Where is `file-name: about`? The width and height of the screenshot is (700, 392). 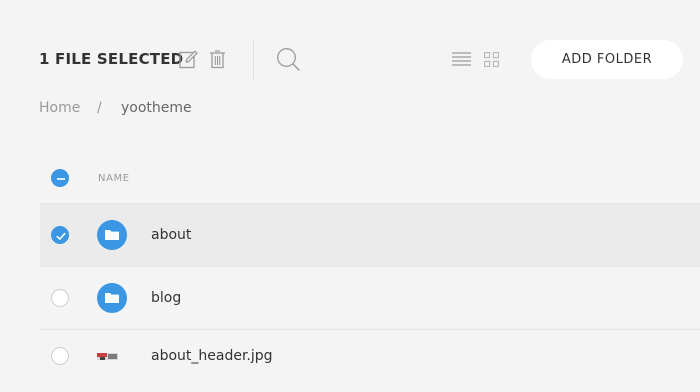
file-name: about is located at coordinates (171, 235).